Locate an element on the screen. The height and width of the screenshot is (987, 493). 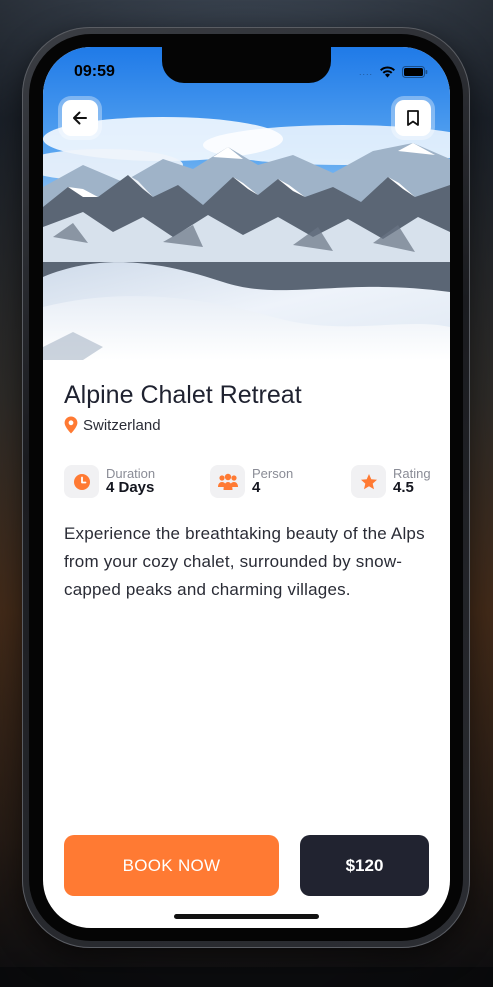
stat-duration: Duration 4 Days is located at coordinates (109, 481).